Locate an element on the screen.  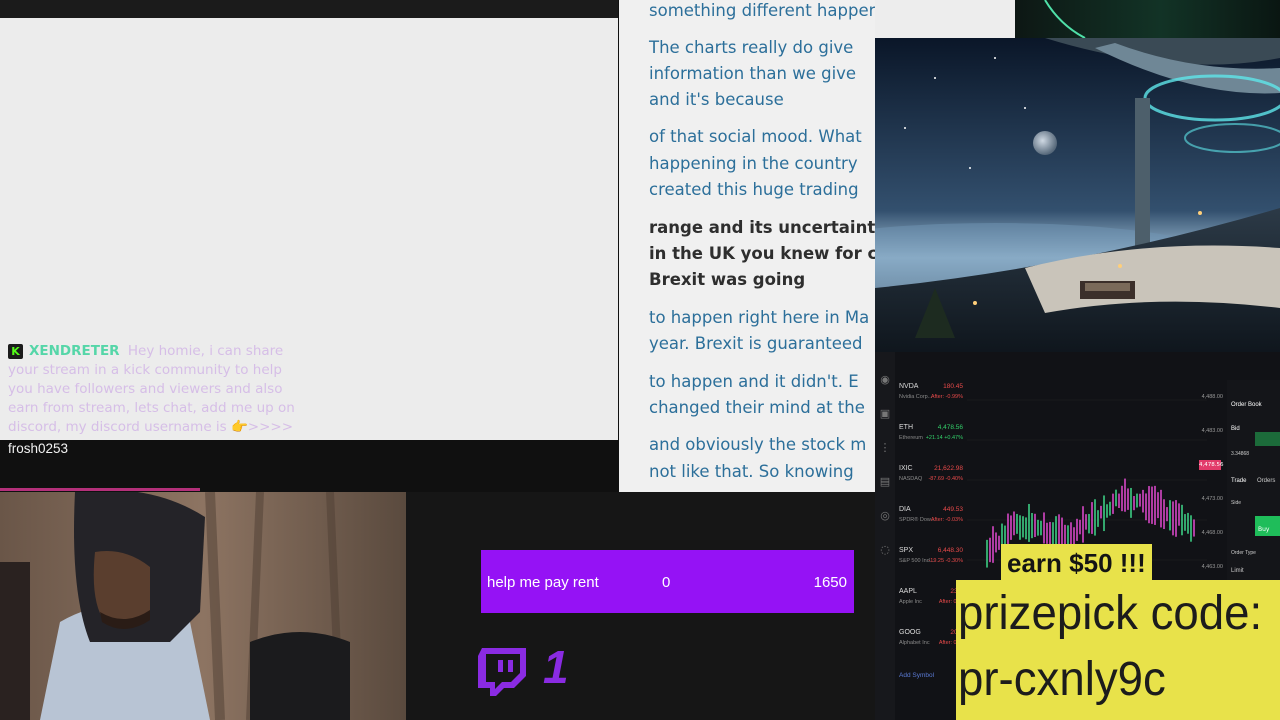
divider-line is located at coordinates (100, 489).